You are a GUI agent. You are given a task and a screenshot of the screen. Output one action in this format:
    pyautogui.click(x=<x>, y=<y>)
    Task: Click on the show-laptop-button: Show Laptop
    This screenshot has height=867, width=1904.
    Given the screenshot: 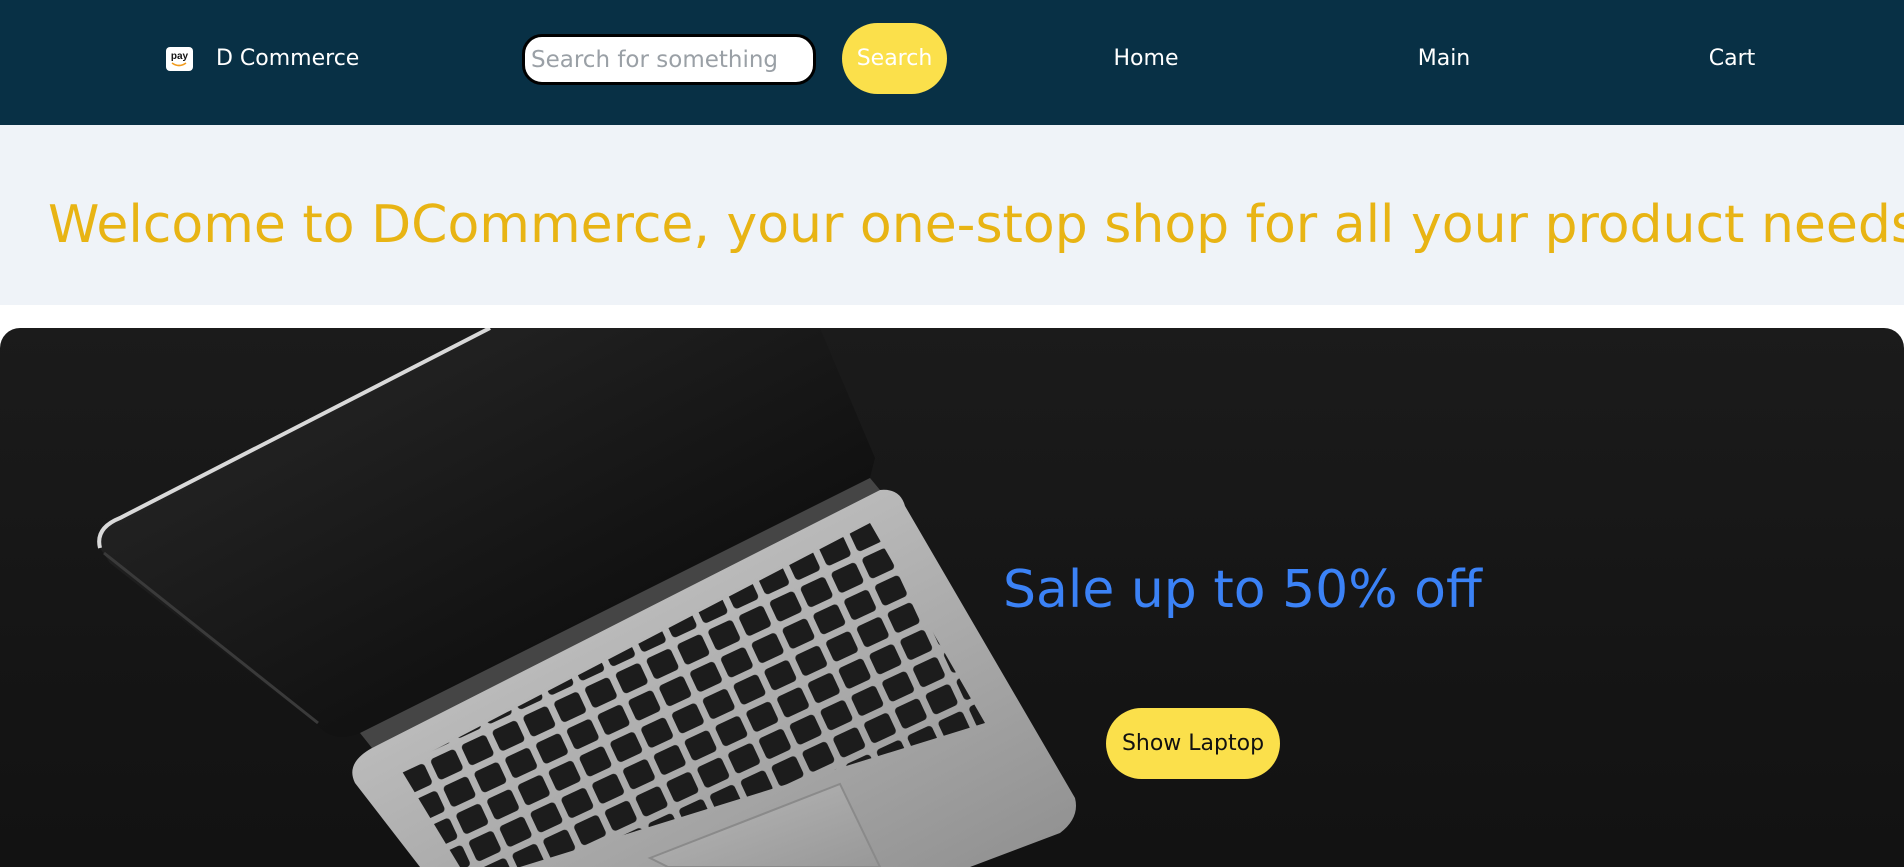 What is the action you would take?
    pyautogui.click(x=1193, y=743)
    